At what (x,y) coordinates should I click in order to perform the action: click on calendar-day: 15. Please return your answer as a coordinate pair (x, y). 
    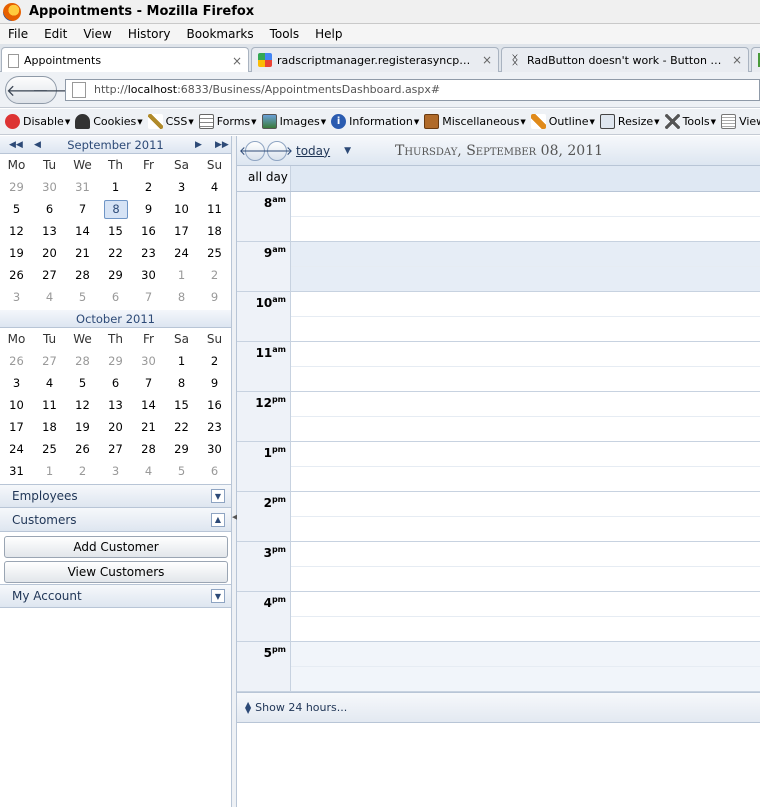
    Looking at the image, I should click on (181, 405).